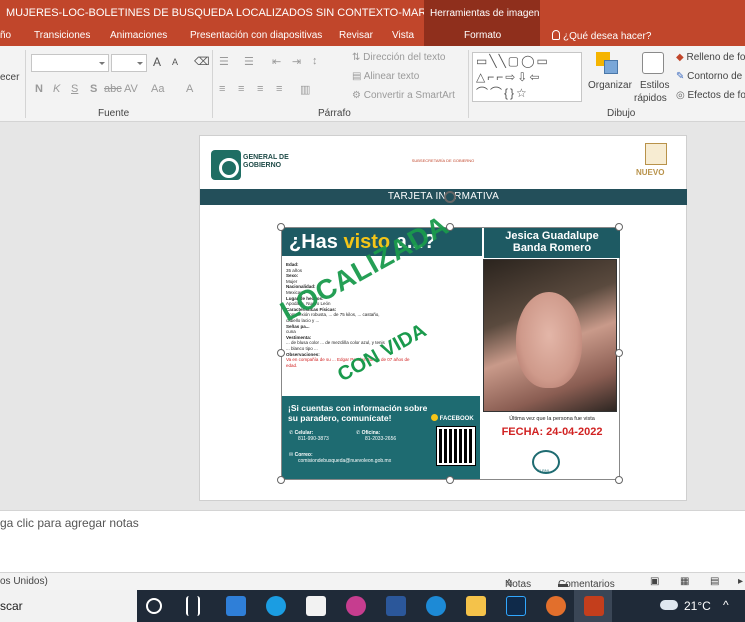  What do you see at coordinates (276, 606) in the screenshot?
I see `edge-icon` at bounding box center [276, 606].